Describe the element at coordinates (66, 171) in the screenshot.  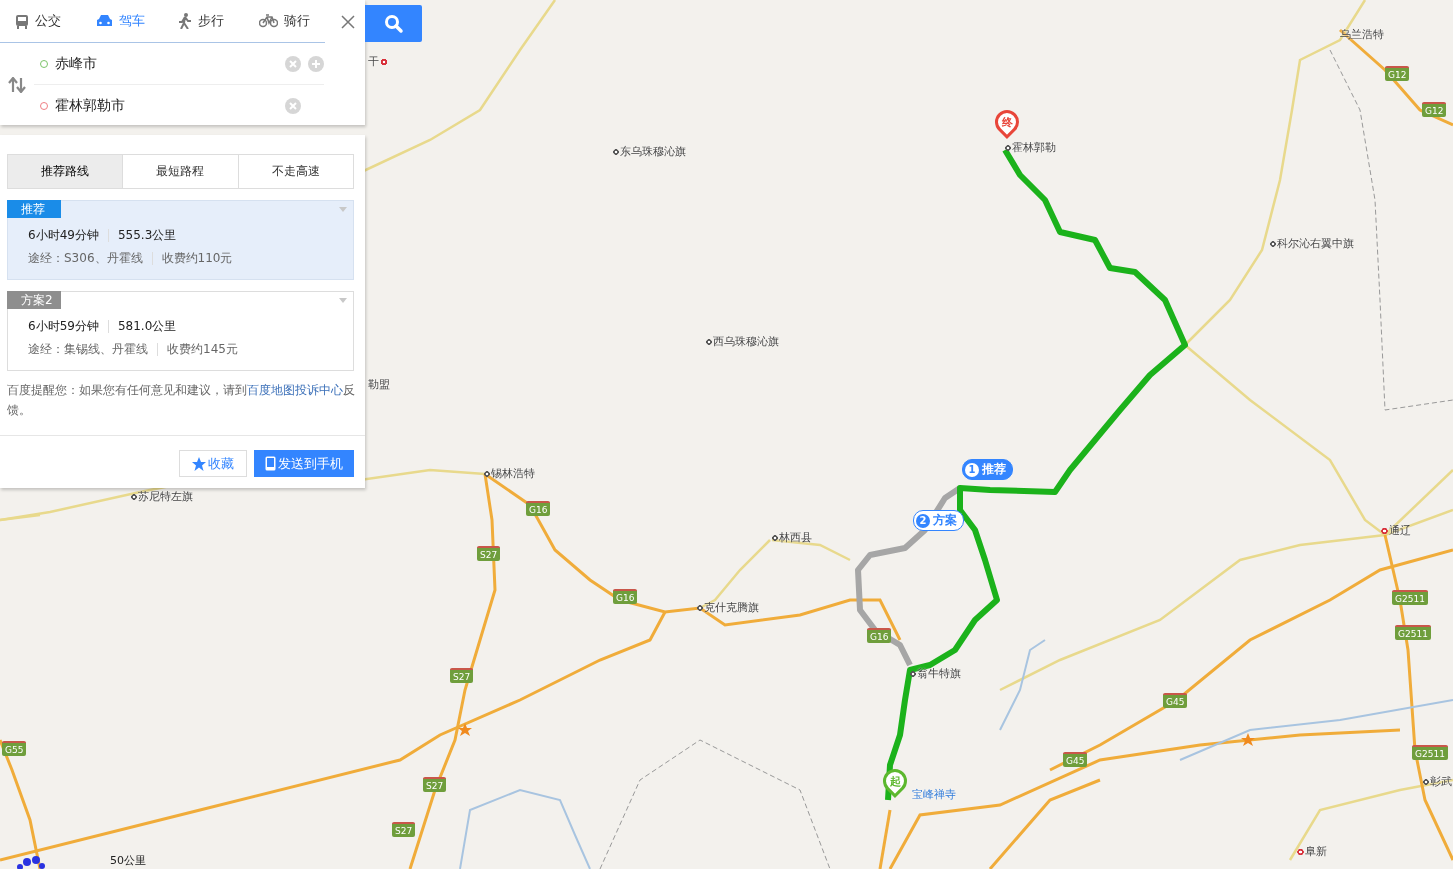
I see `route-option-tab: 推荐路线` at that location.